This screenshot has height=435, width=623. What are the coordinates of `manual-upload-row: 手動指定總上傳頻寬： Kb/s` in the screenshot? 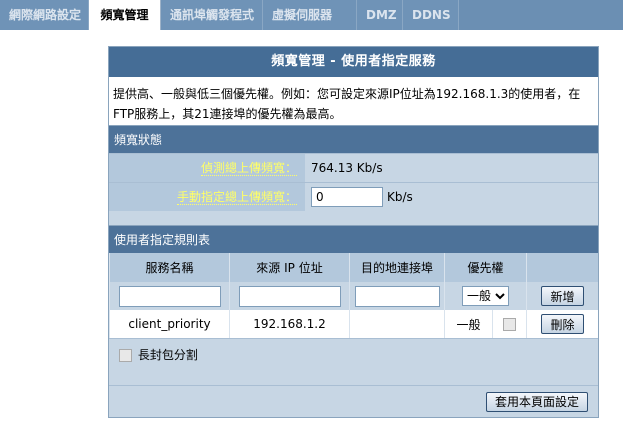 It's located at (353, 196).